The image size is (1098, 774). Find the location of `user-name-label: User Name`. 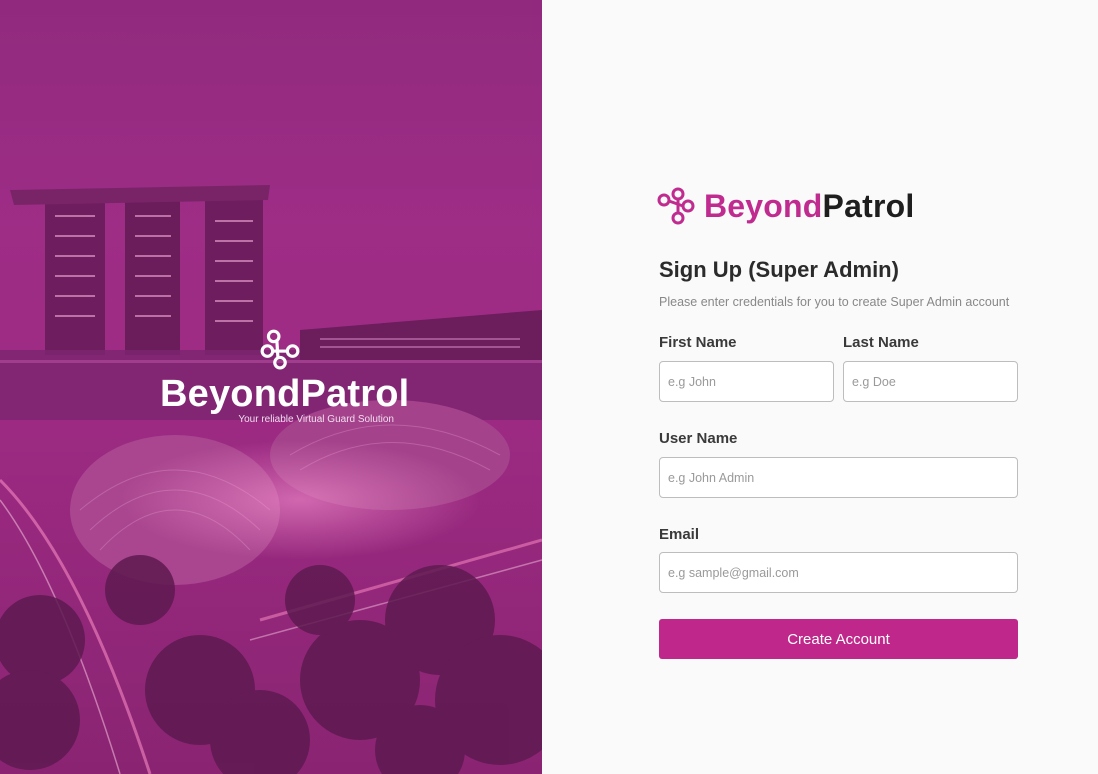

user-name-label: User Name is located at coordinates (698, 438).